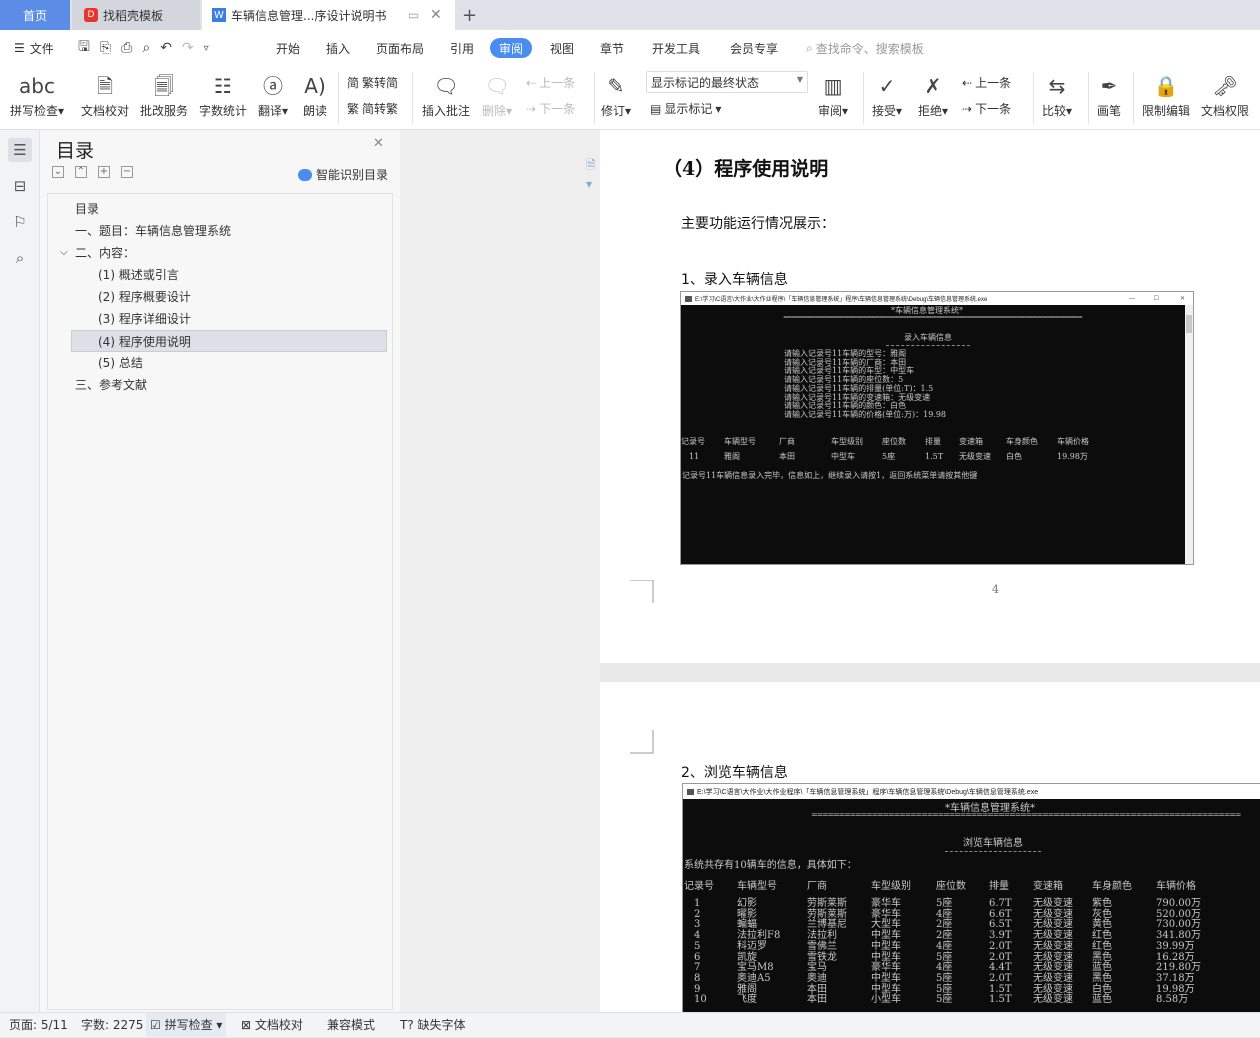 The width and height of the screenshot is (1260, 1038). What do you see at coordinates (1132, 299) in the screenshot?
I see `minimize-icon: —` at bounding box center [1132, 299].